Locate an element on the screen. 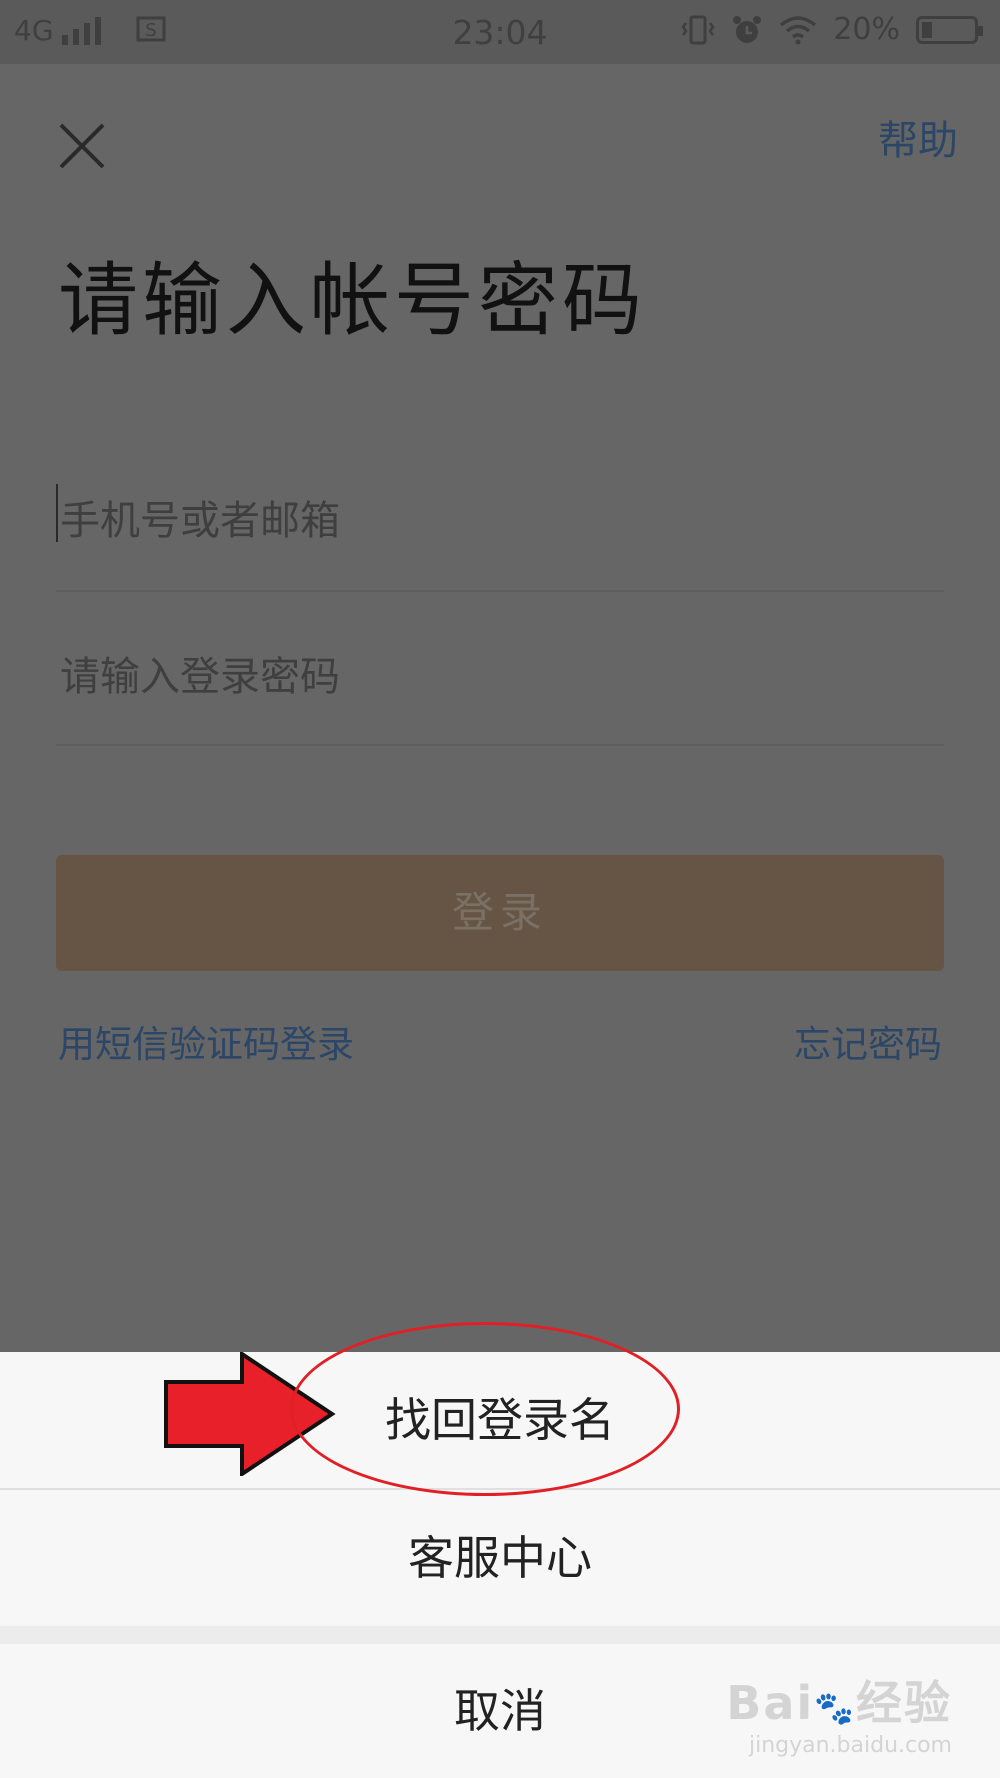 The image size is (1000, 1778). account-input: 手机号或者邮箱 is located at coordinates (500, 516).